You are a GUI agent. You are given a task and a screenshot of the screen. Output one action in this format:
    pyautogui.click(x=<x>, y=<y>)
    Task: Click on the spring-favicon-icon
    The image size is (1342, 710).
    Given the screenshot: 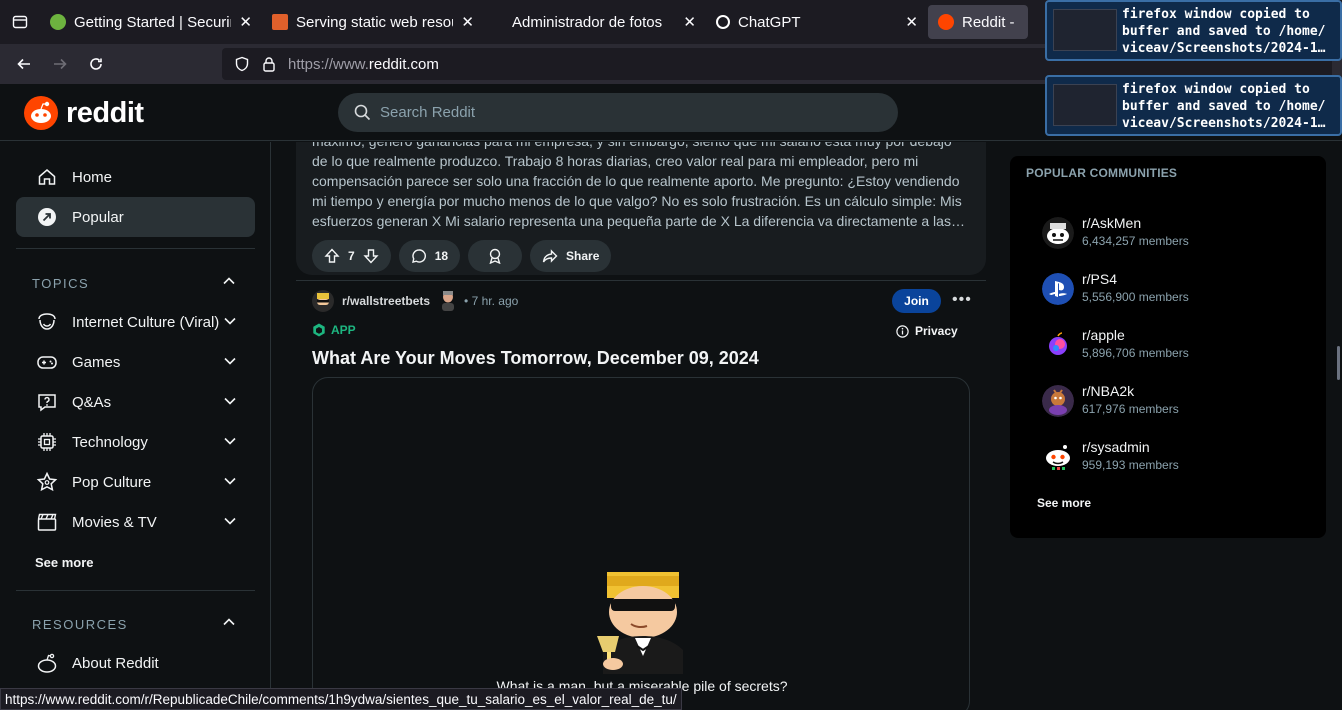 What is the action you would take?
    pyautogui.click(x=58, y=22)
    